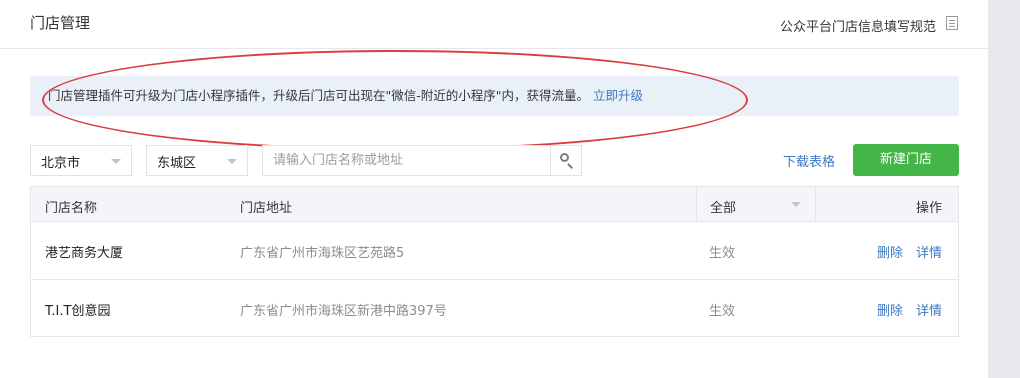 The width and height of the screenshot is (1020, 378). What do you see at coordinates (322, 253) in the screenshot?
I see `store-address: 广东省广州市海珠区艺苑路5` at bounding box center [322, 253].